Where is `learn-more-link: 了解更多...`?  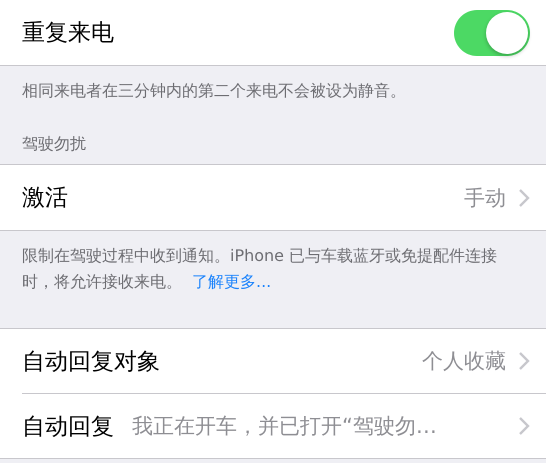 learn-more-link: 了解更多... is located at coordinates (232, 281).